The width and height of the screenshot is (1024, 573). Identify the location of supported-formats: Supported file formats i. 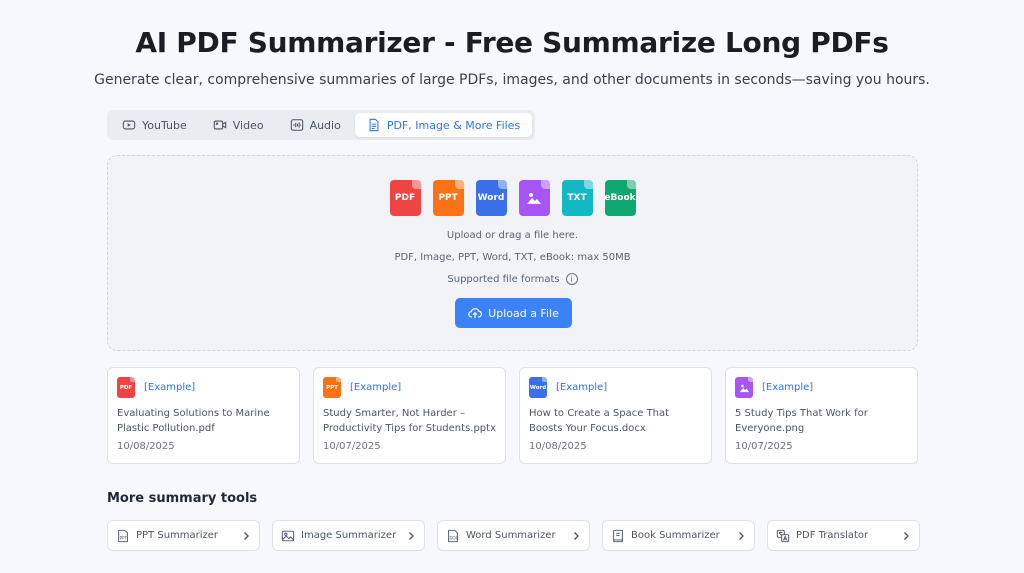
(512, 279).